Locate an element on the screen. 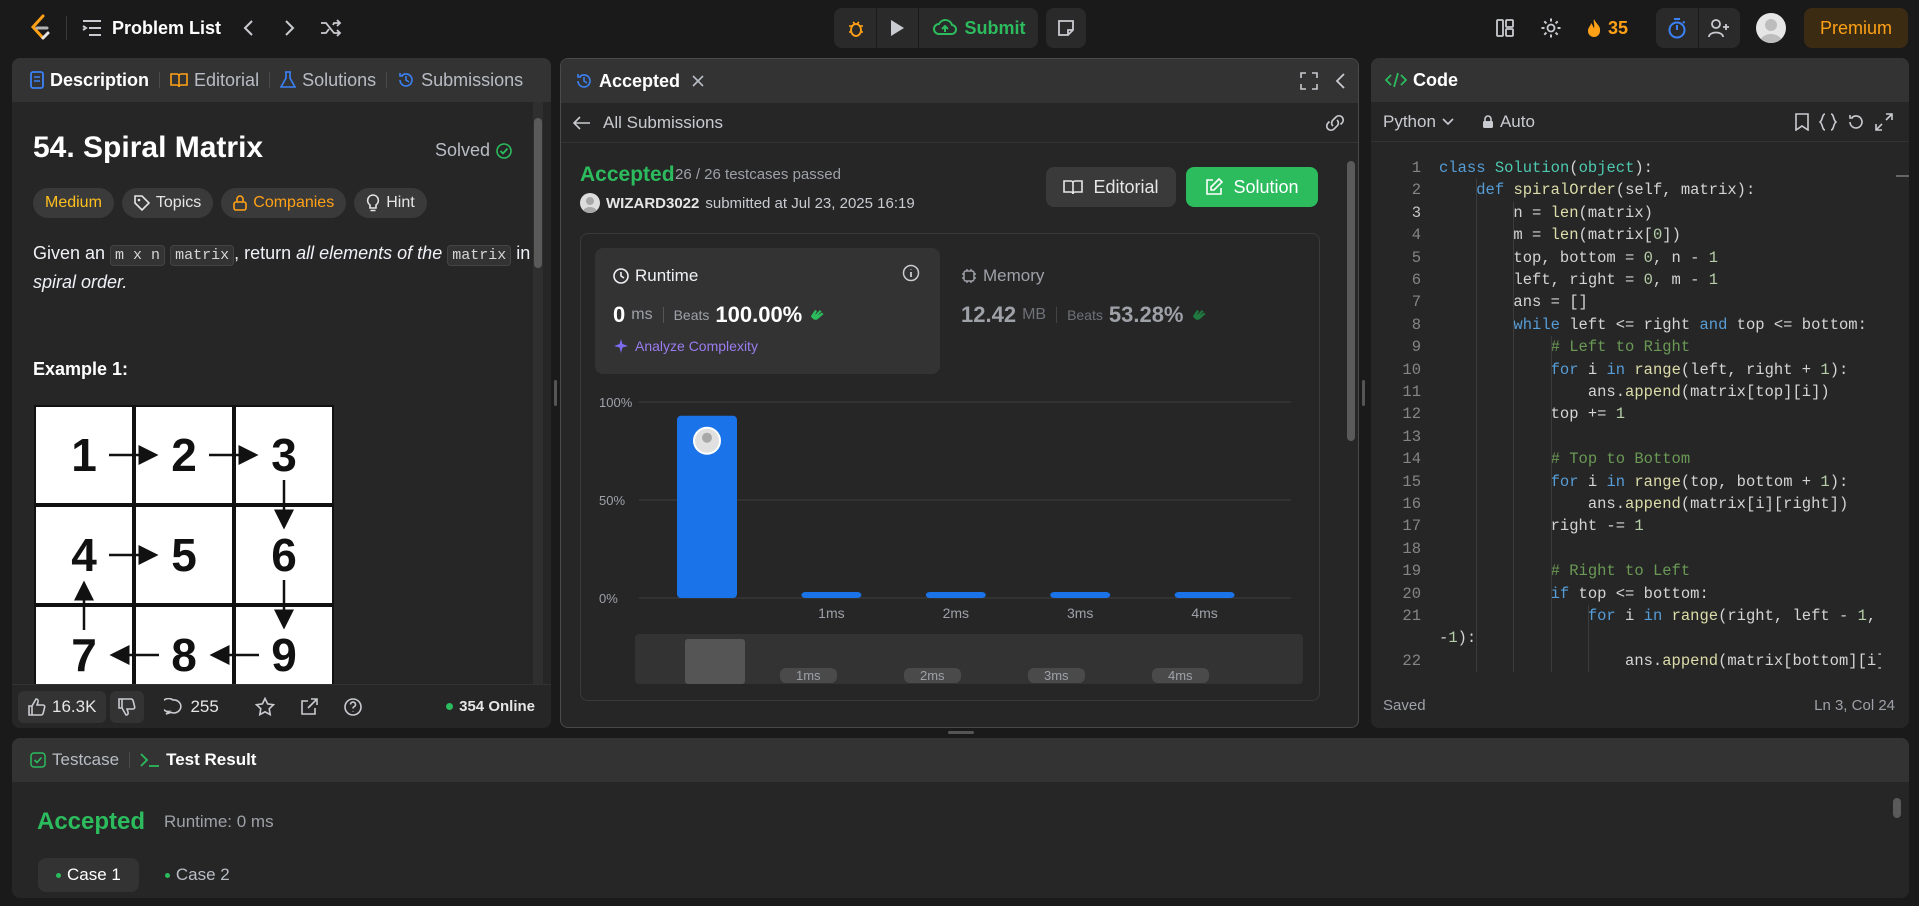  code-line: def spiralOrder(self, matrix): is located at coordinates (1597, 190).